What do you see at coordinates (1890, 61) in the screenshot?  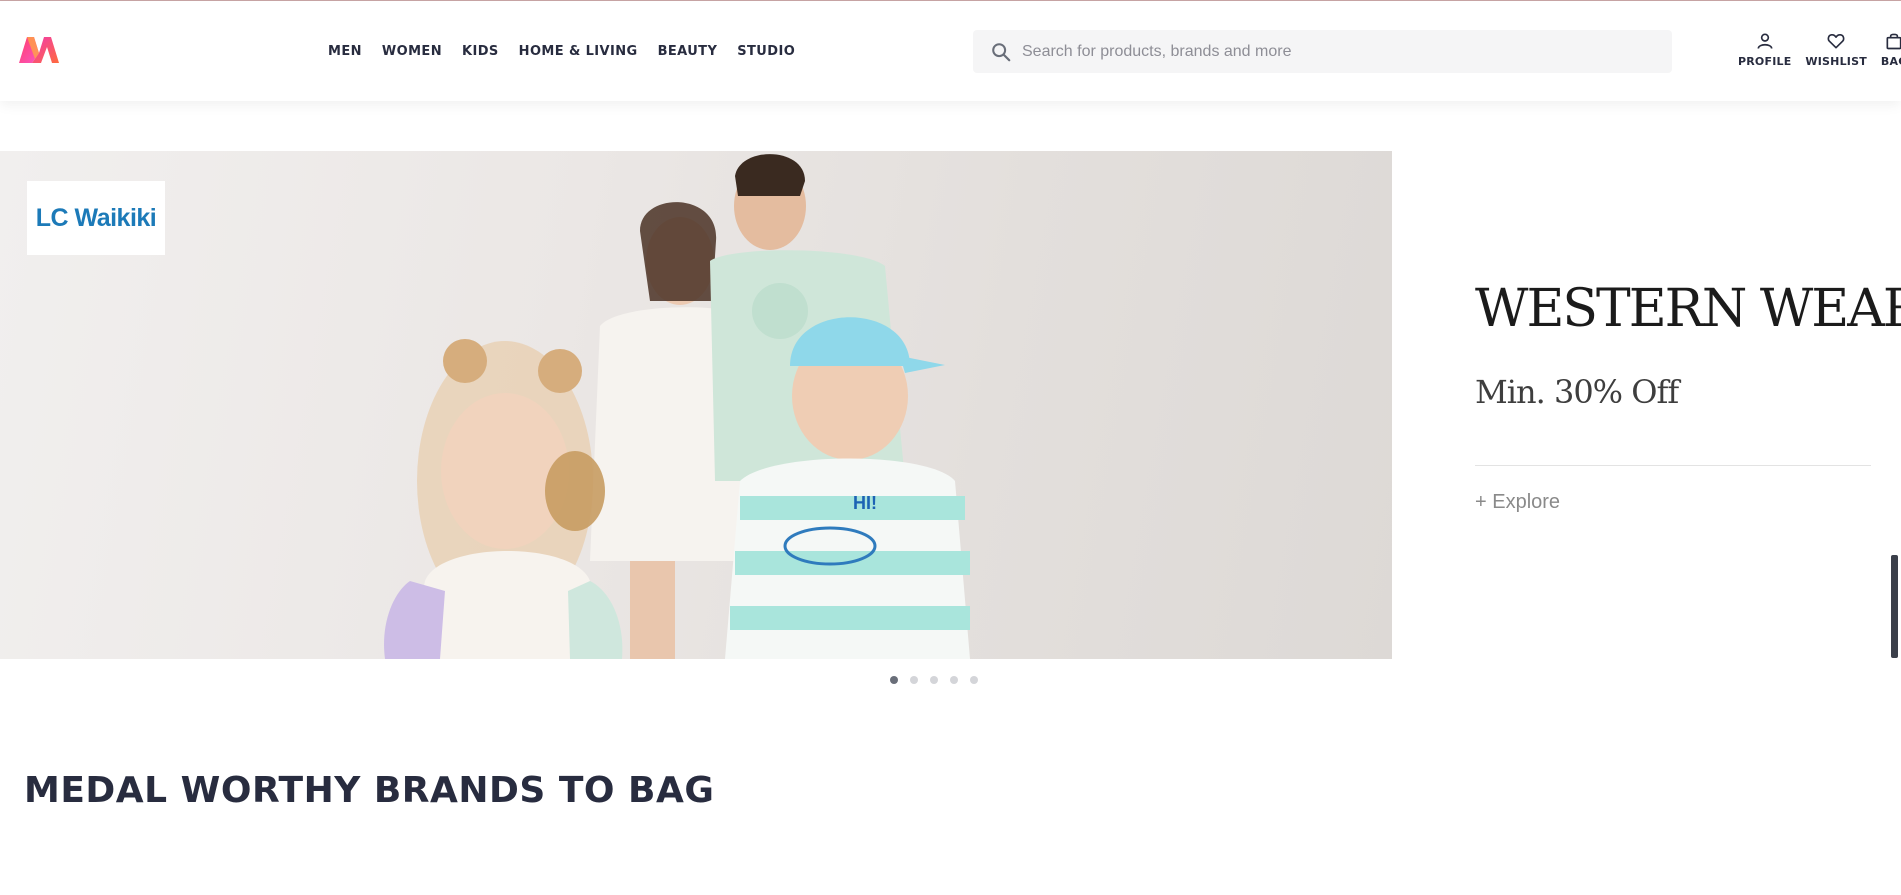 I see `bag-label: BAG` at bounding box center [1890, 61].